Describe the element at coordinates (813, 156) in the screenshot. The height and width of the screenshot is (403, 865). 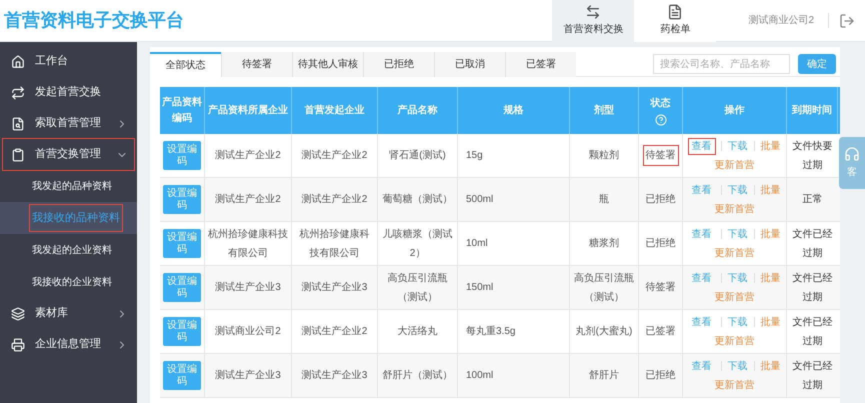
I see `expiry-text: 文件快要过期` at that location.